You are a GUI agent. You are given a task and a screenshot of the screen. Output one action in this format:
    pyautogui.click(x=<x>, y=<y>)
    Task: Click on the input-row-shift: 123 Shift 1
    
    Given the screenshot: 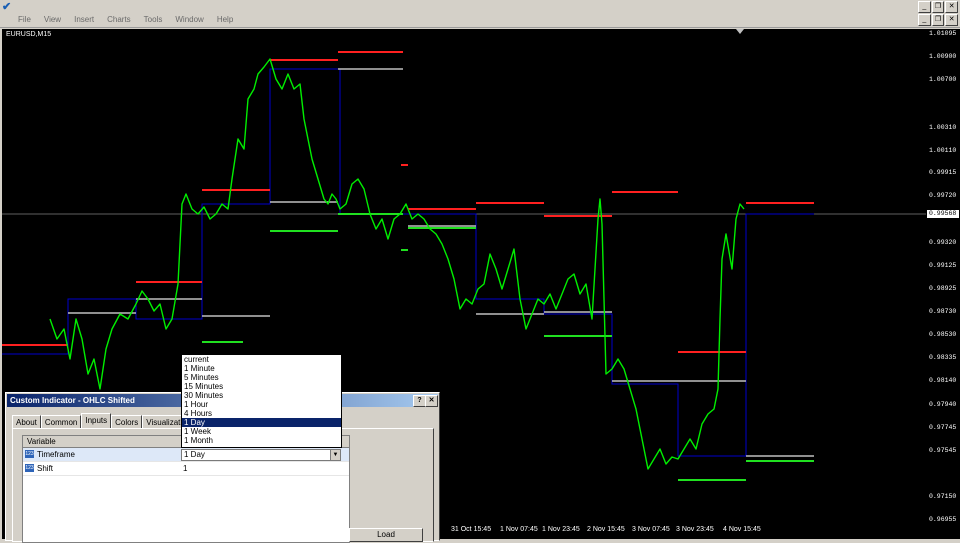 What is the action you would take?
    pyautogui.click(x=186, y=469)
    